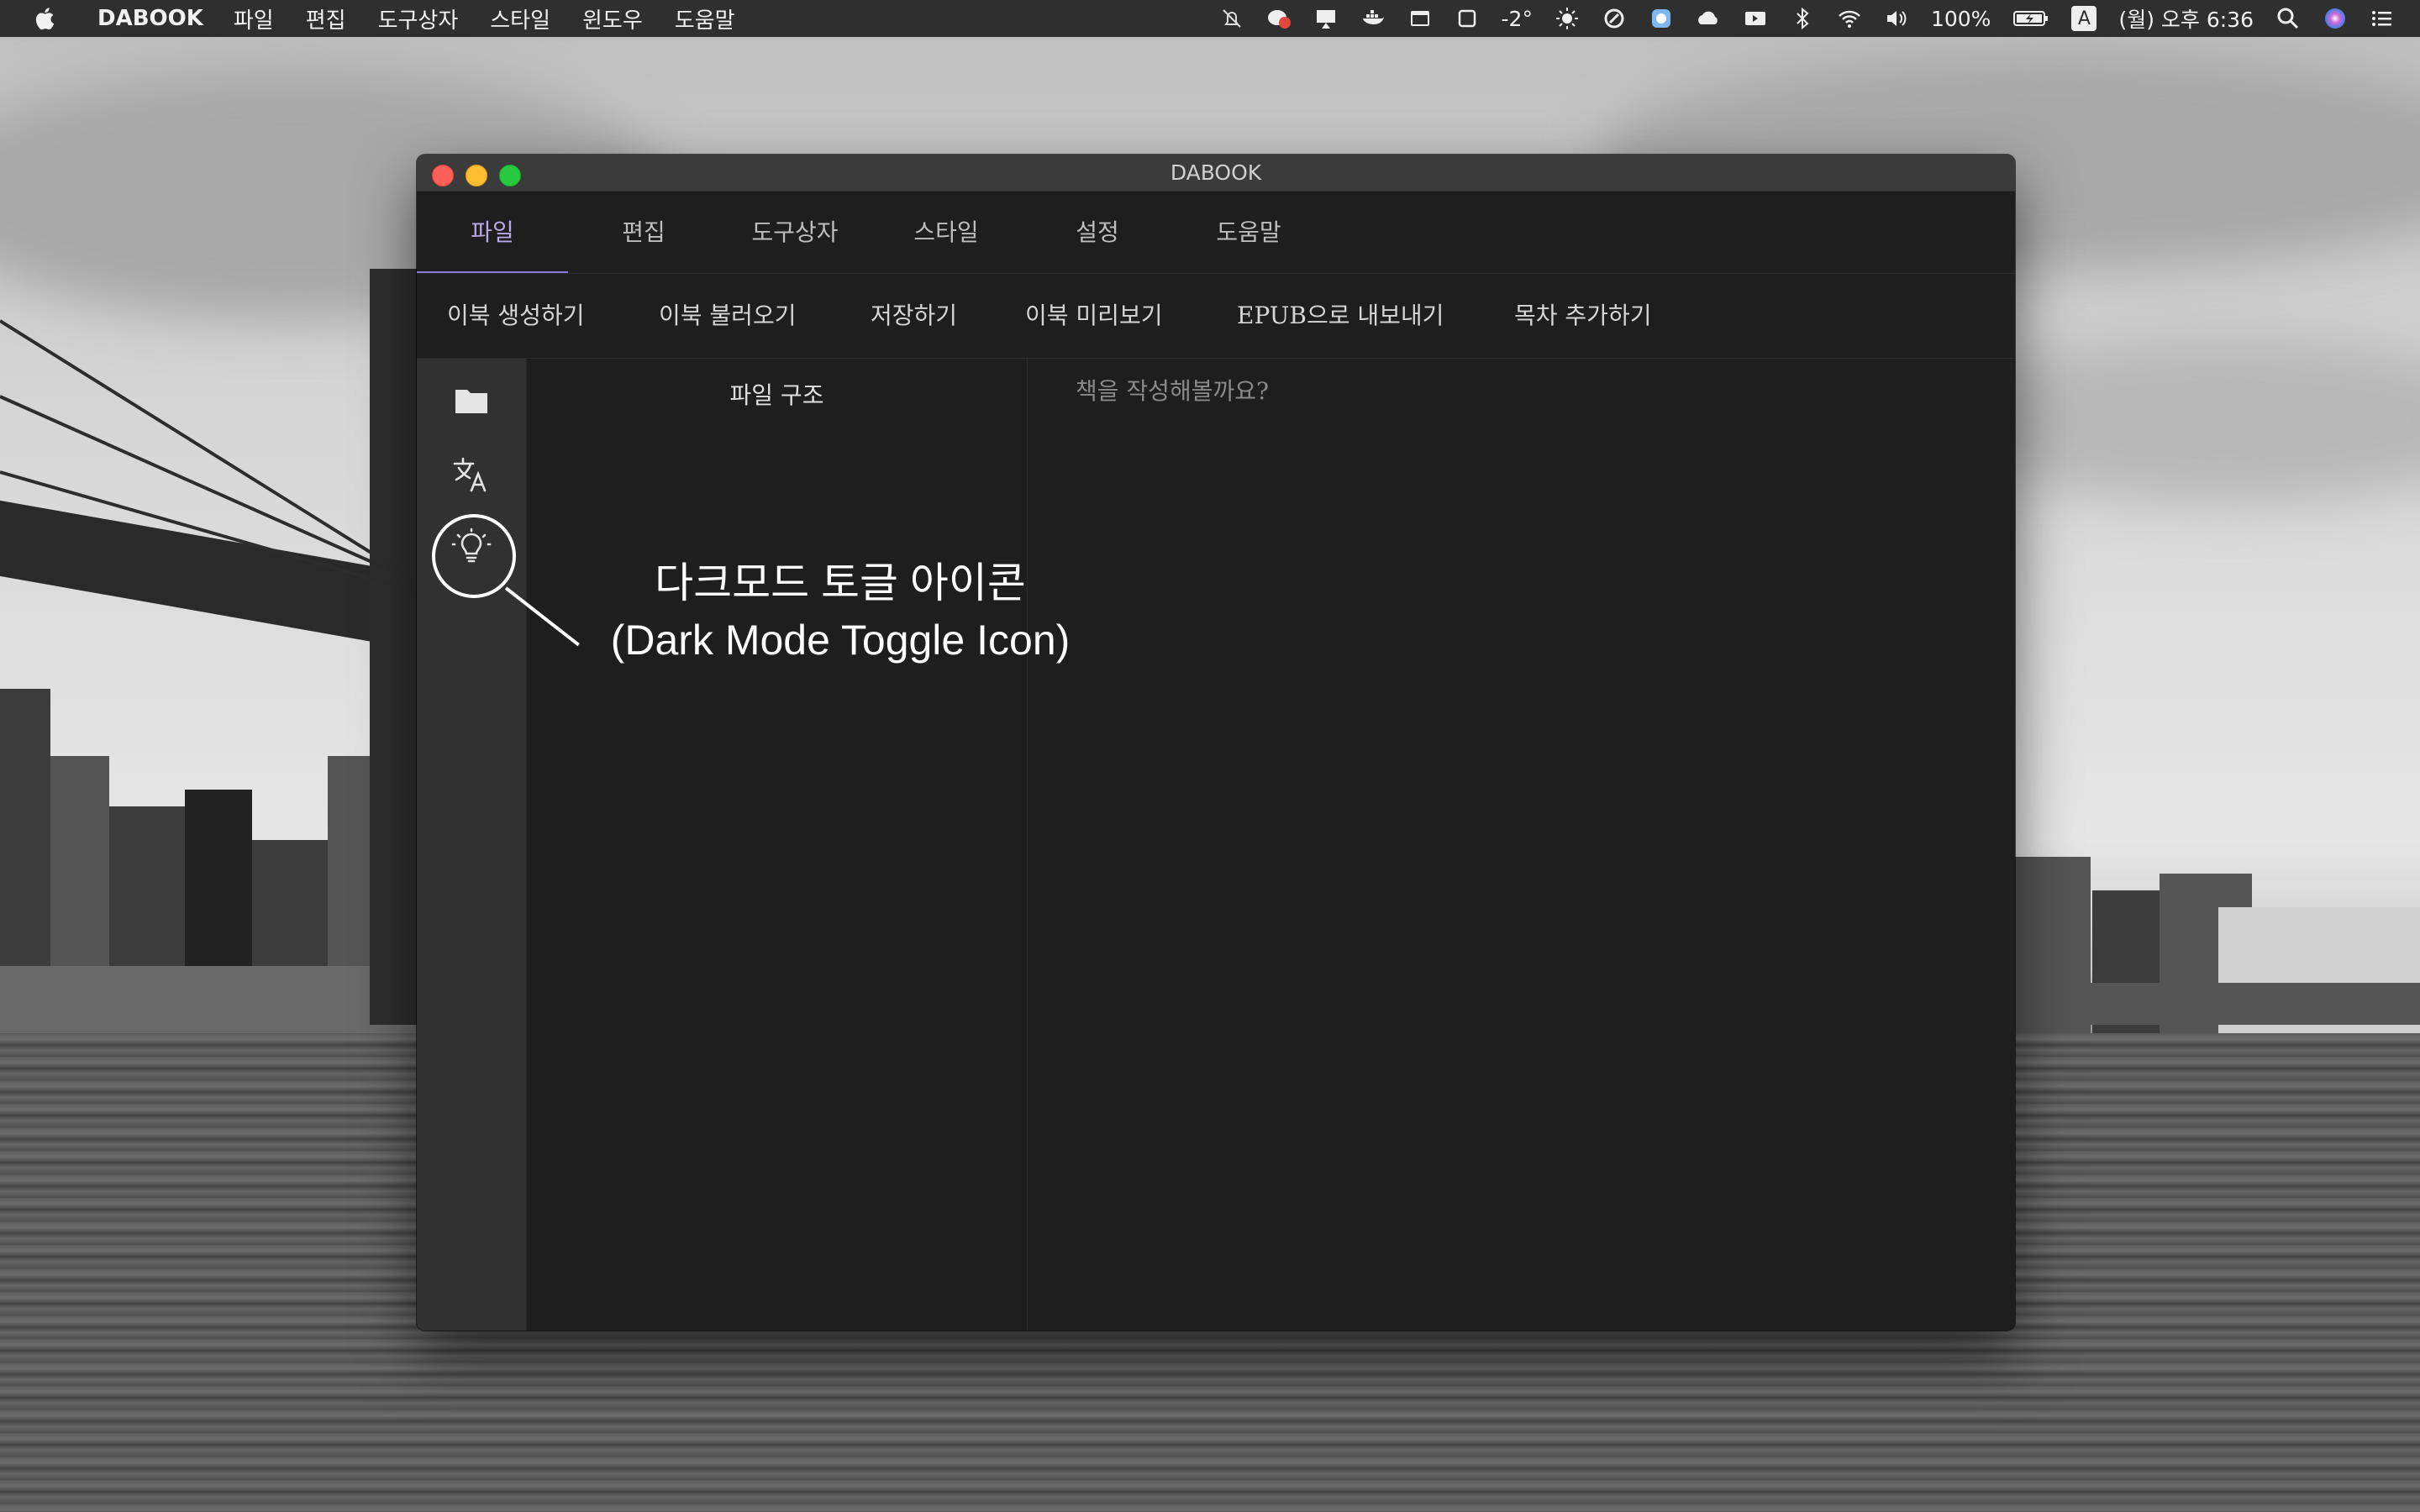  I want to click on annotation-line-korean: 다크모드 토글 아이콘, so click(840, 582).